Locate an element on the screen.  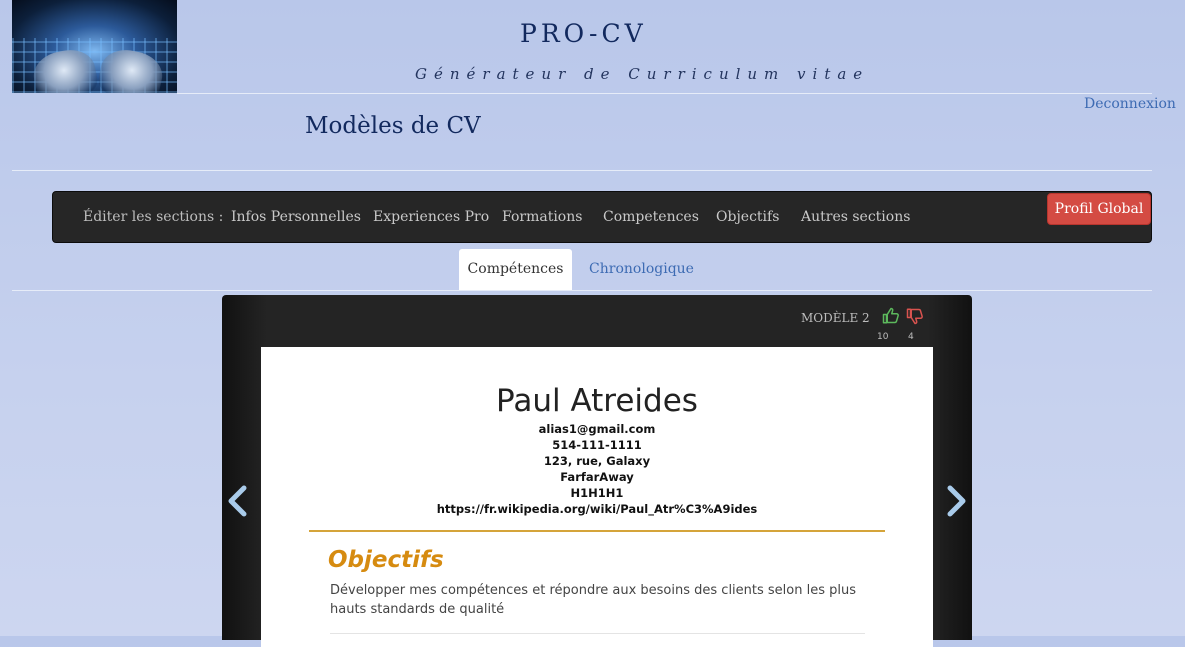
nav-item-formations: Formations is located at coordinates (542, 217).